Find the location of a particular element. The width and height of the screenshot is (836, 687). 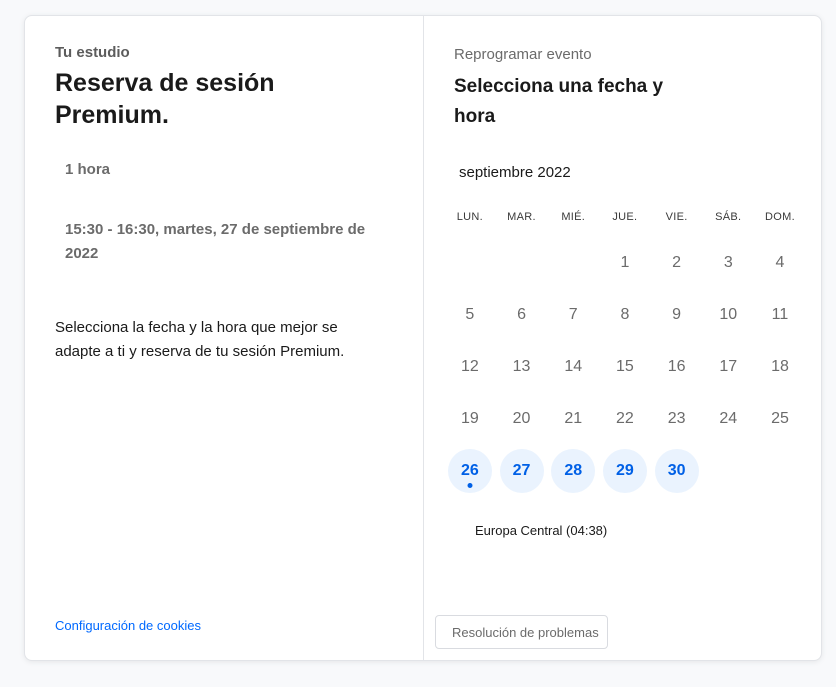

day-number: 11 is located at coordinates (780, 314).